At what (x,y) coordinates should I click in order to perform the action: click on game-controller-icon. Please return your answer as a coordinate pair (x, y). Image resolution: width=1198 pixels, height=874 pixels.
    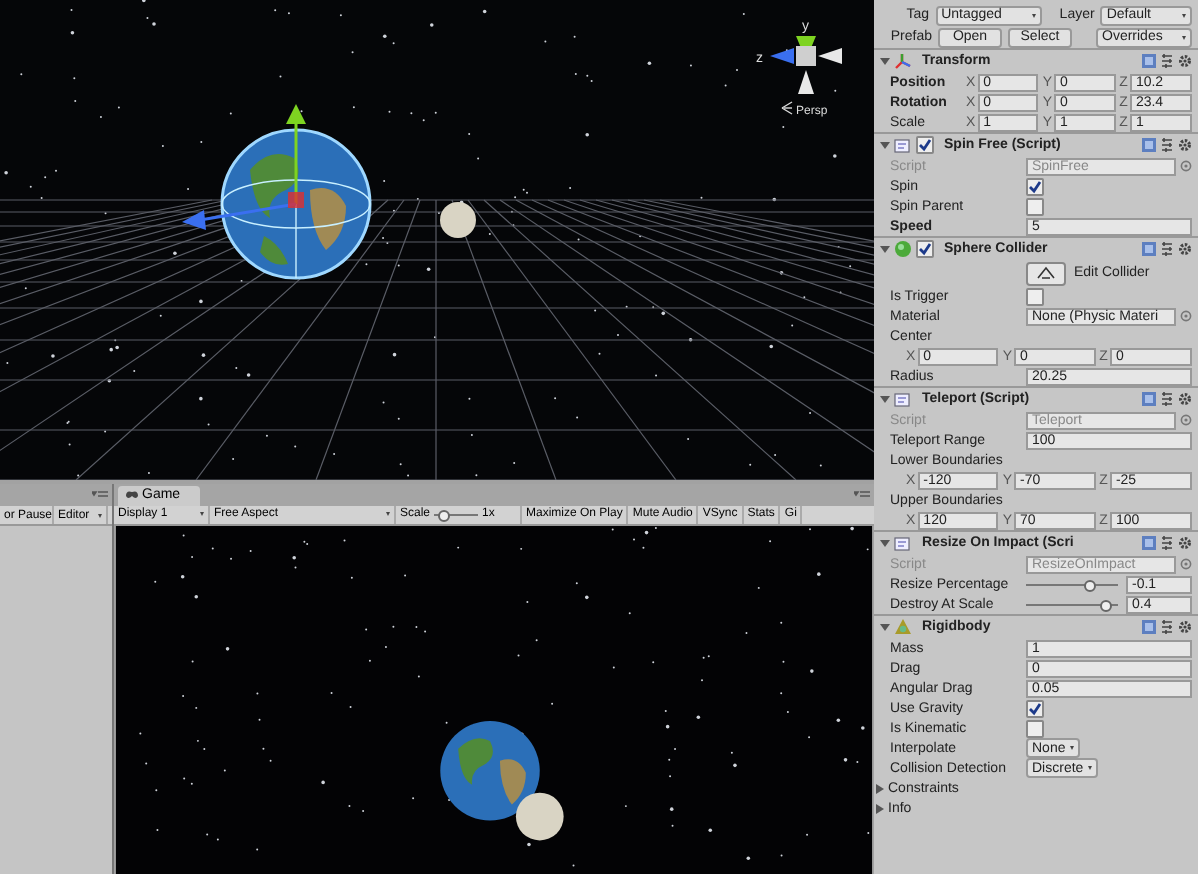
    Looking at the image, I should click on (132, 495).